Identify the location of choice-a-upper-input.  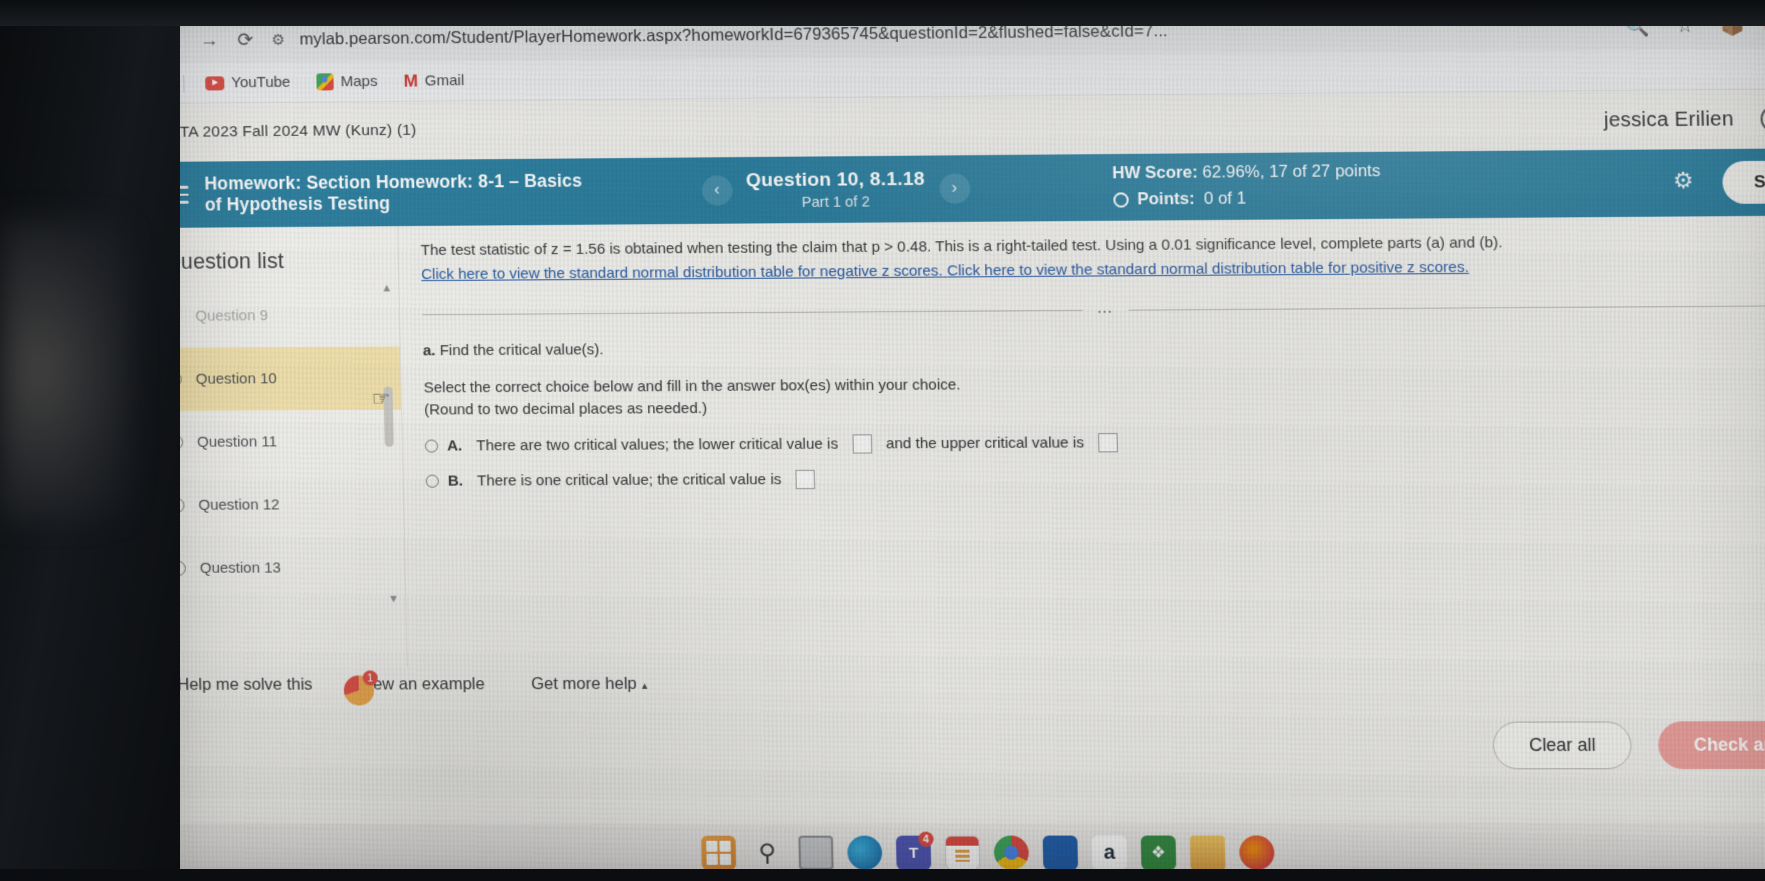
(1107, 442).